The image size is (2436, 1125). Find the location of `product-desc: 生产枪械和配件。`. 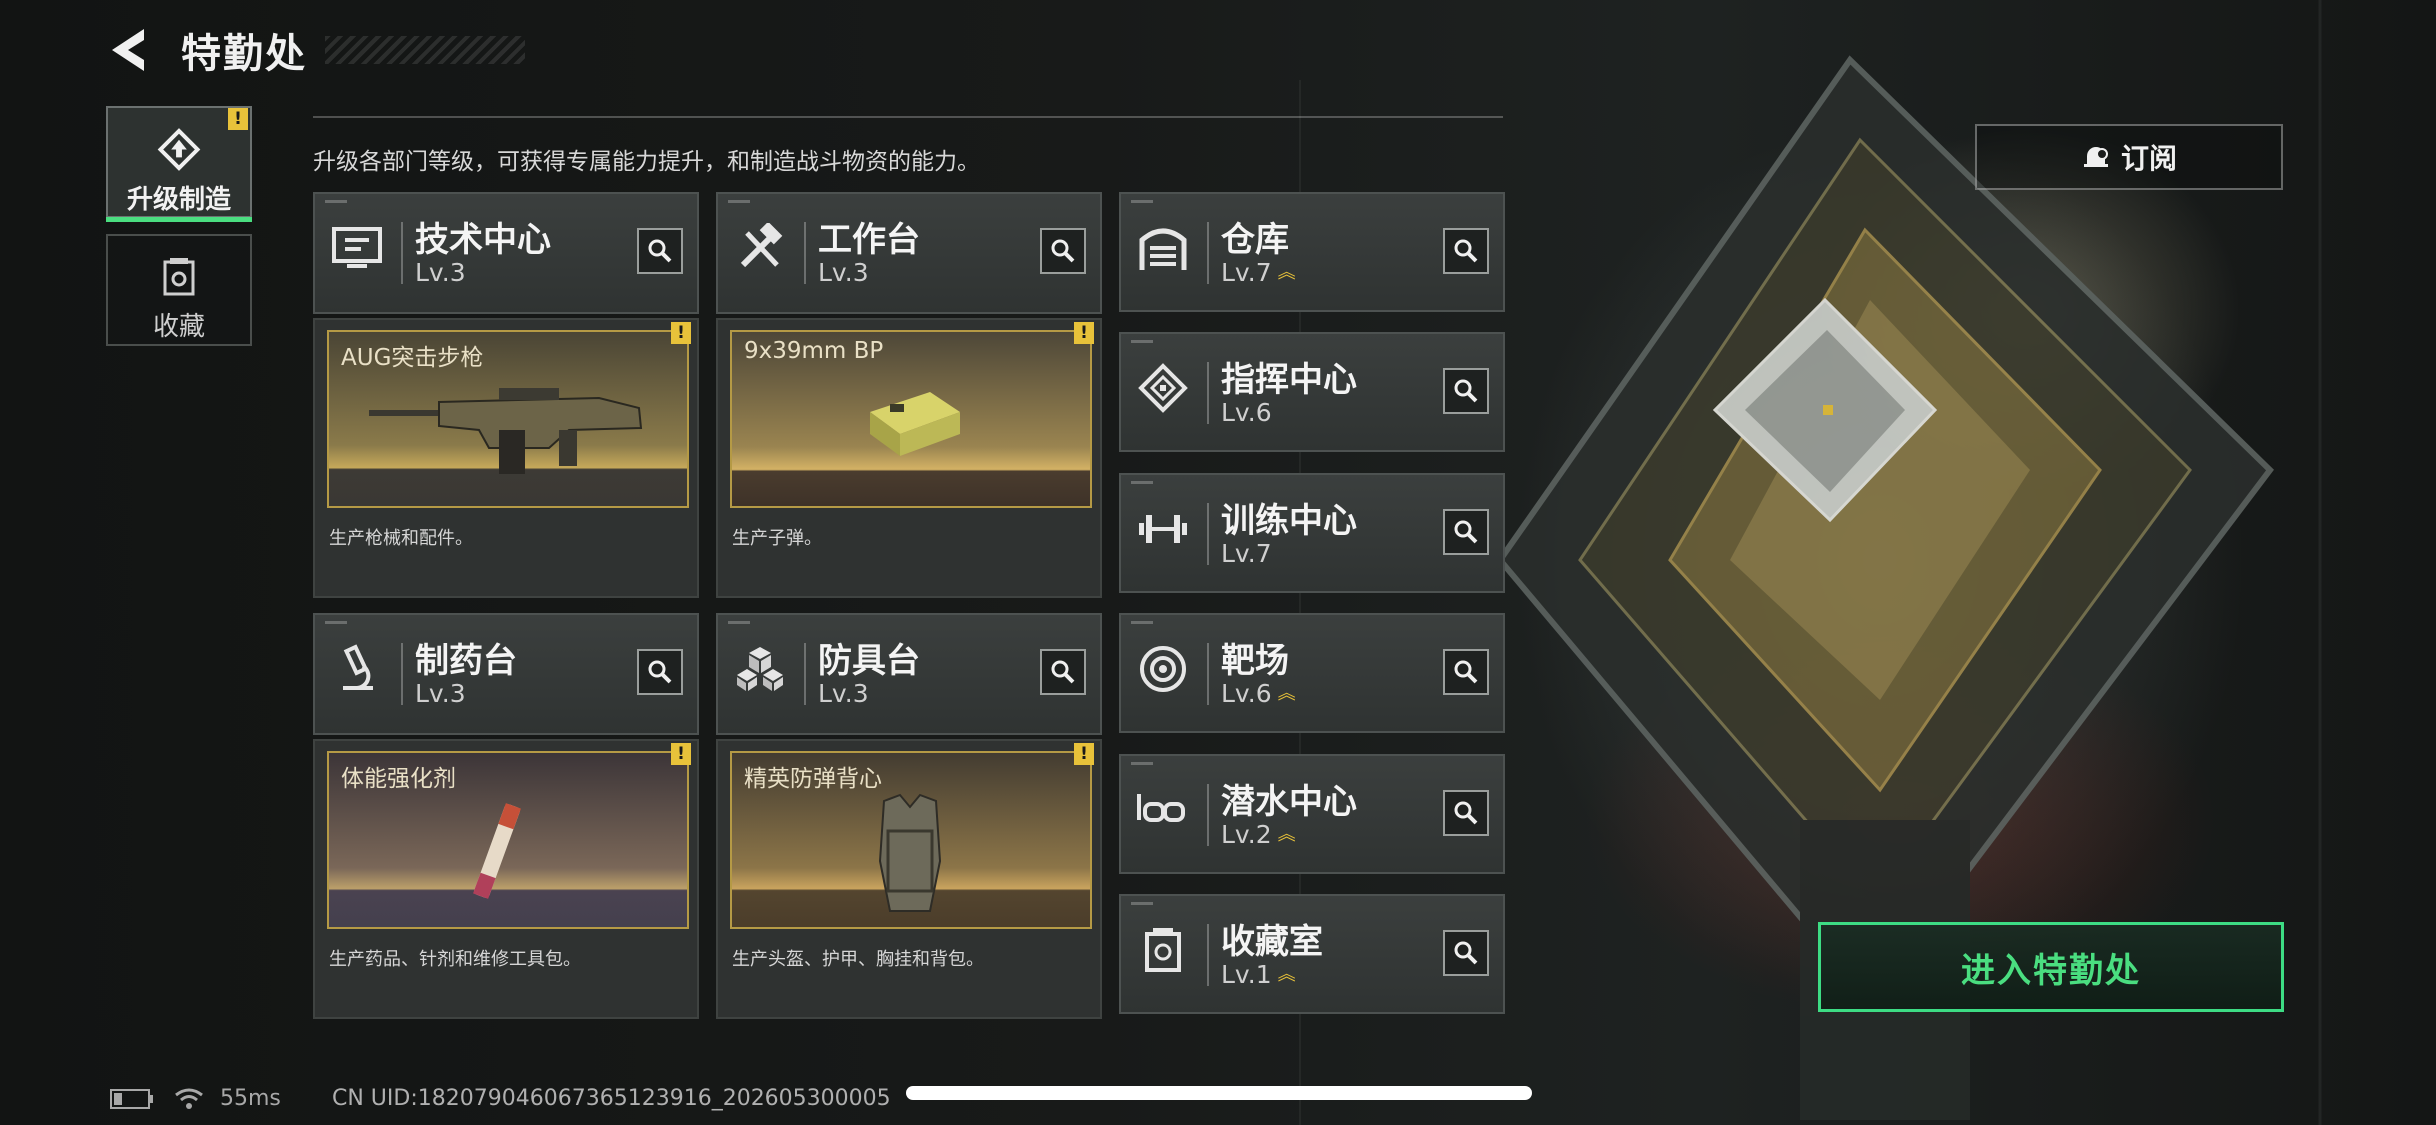

product-desc: 生产枪械和配件。 is located at coordinates (401, 538).